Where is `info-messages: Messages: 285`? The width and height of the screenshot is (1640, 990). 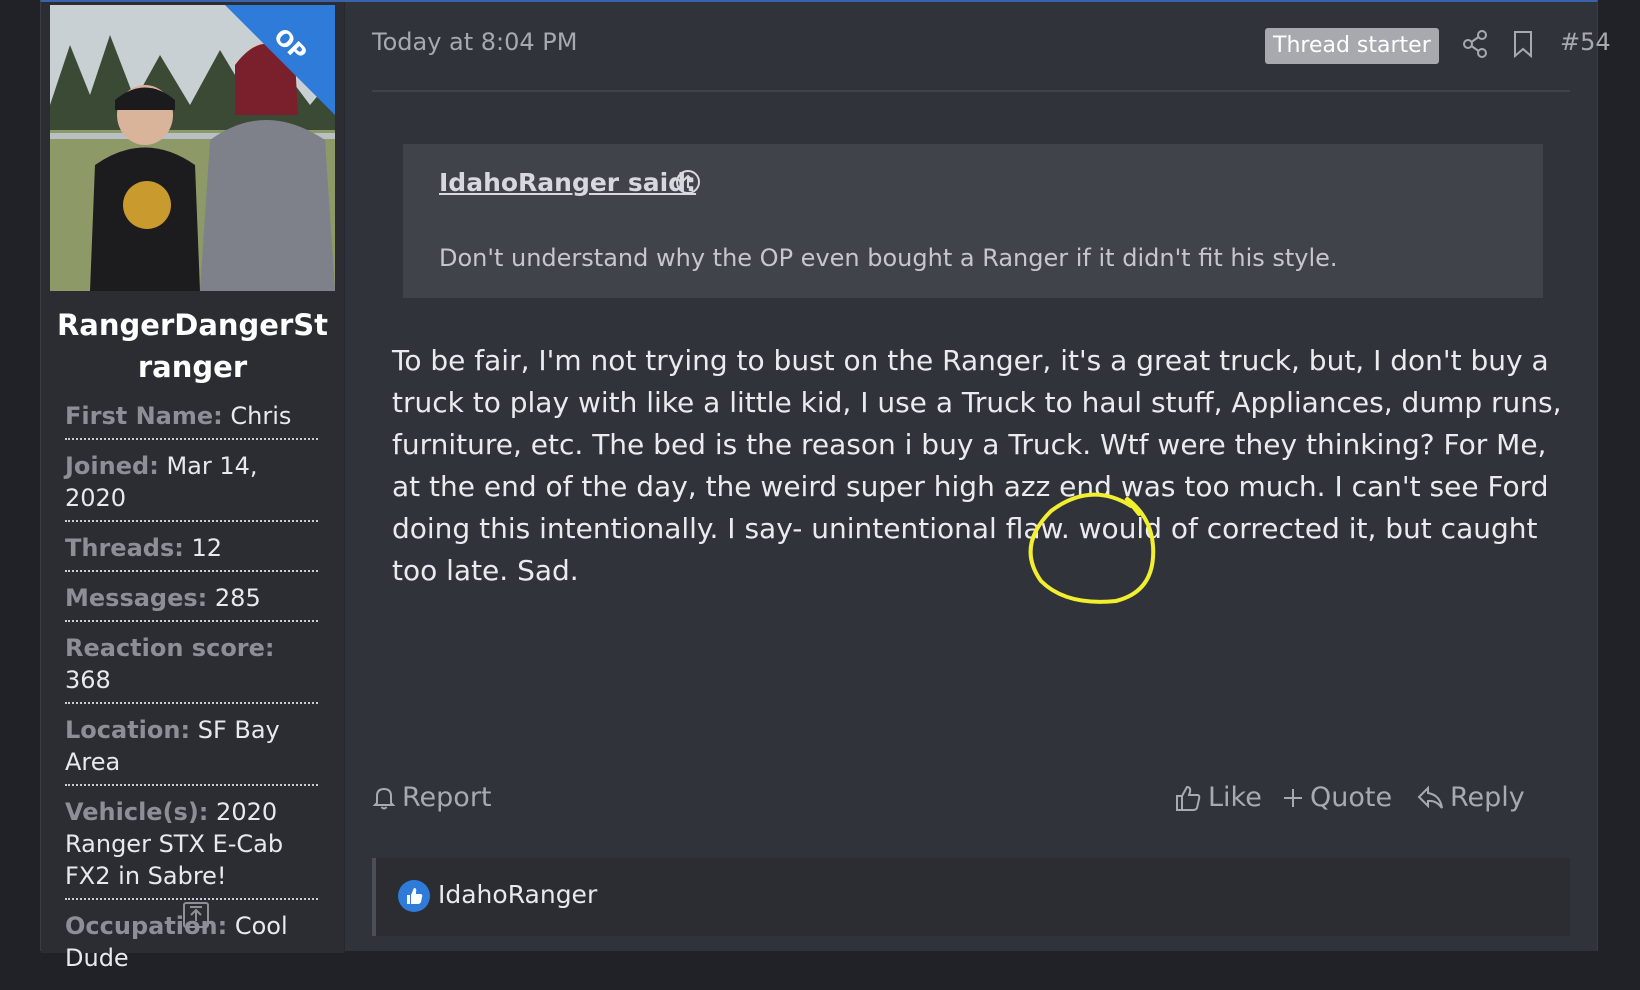
info-messages: Messages: 285 is located at coordinates (191, 602).